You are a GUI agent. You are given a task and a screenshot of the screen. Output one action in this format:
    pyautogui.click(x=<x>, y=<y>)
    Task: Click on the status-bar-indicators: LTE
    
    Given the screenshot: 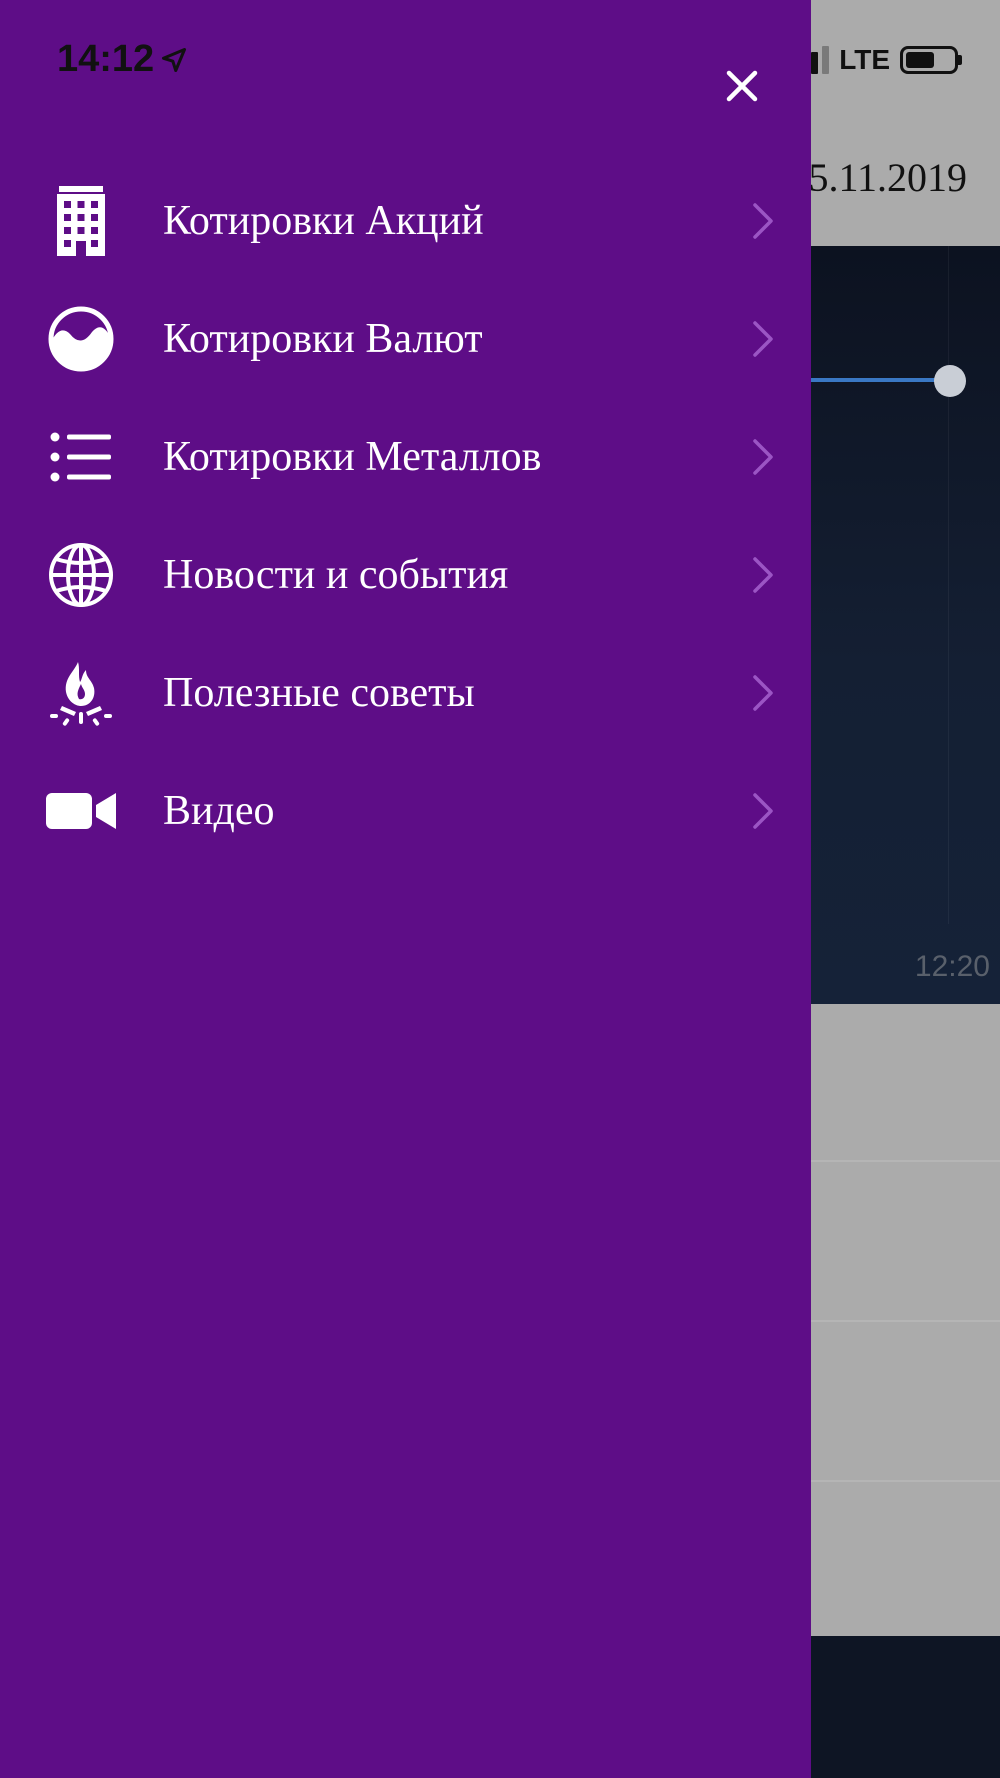 What is the action you would take?
    pyautogui.click(x=875, y=60)
    